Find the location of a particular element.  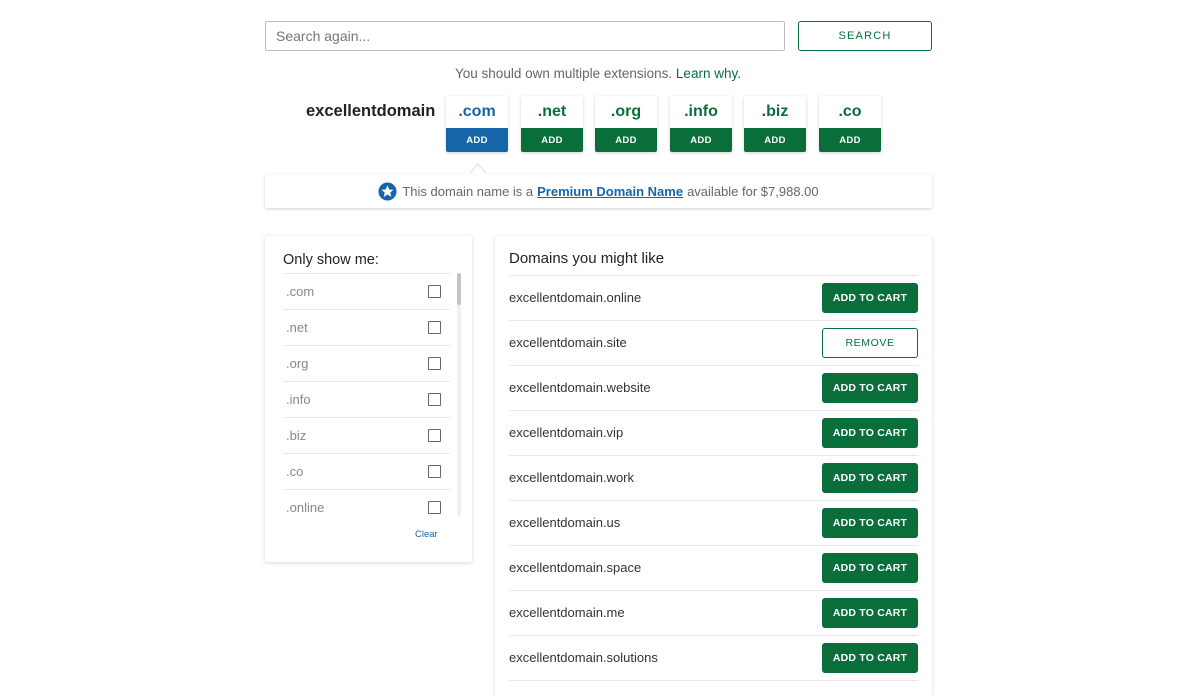

suggestion-row: excellentdomain.site REMOVE is located at coordinates (713, 343).